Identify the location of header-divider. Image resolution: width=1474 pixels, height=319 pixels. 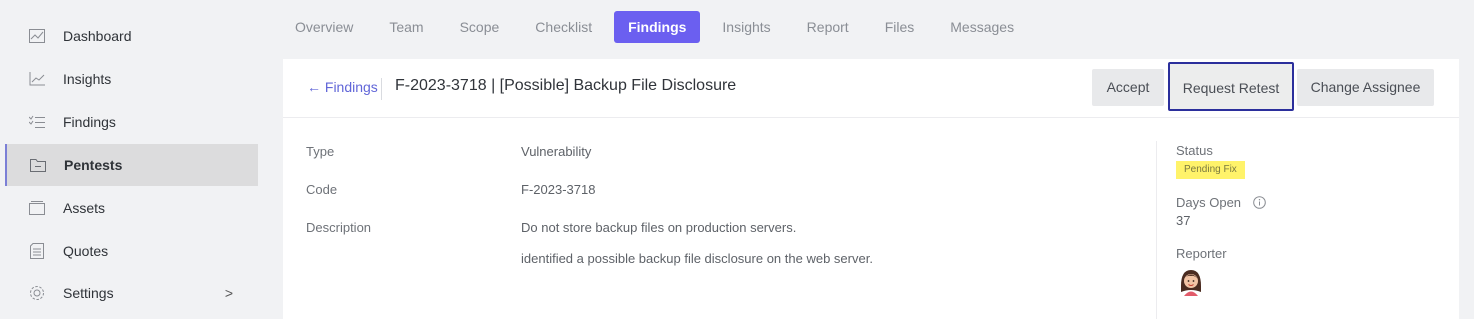
(381, 89).